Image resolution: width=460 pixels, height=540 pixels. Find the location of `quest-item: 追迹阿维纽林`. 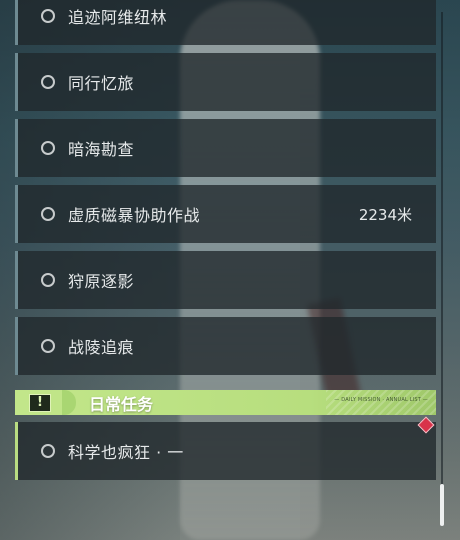

quest-item: 追迹阿维纽林 is located at coordinates (225, 22).